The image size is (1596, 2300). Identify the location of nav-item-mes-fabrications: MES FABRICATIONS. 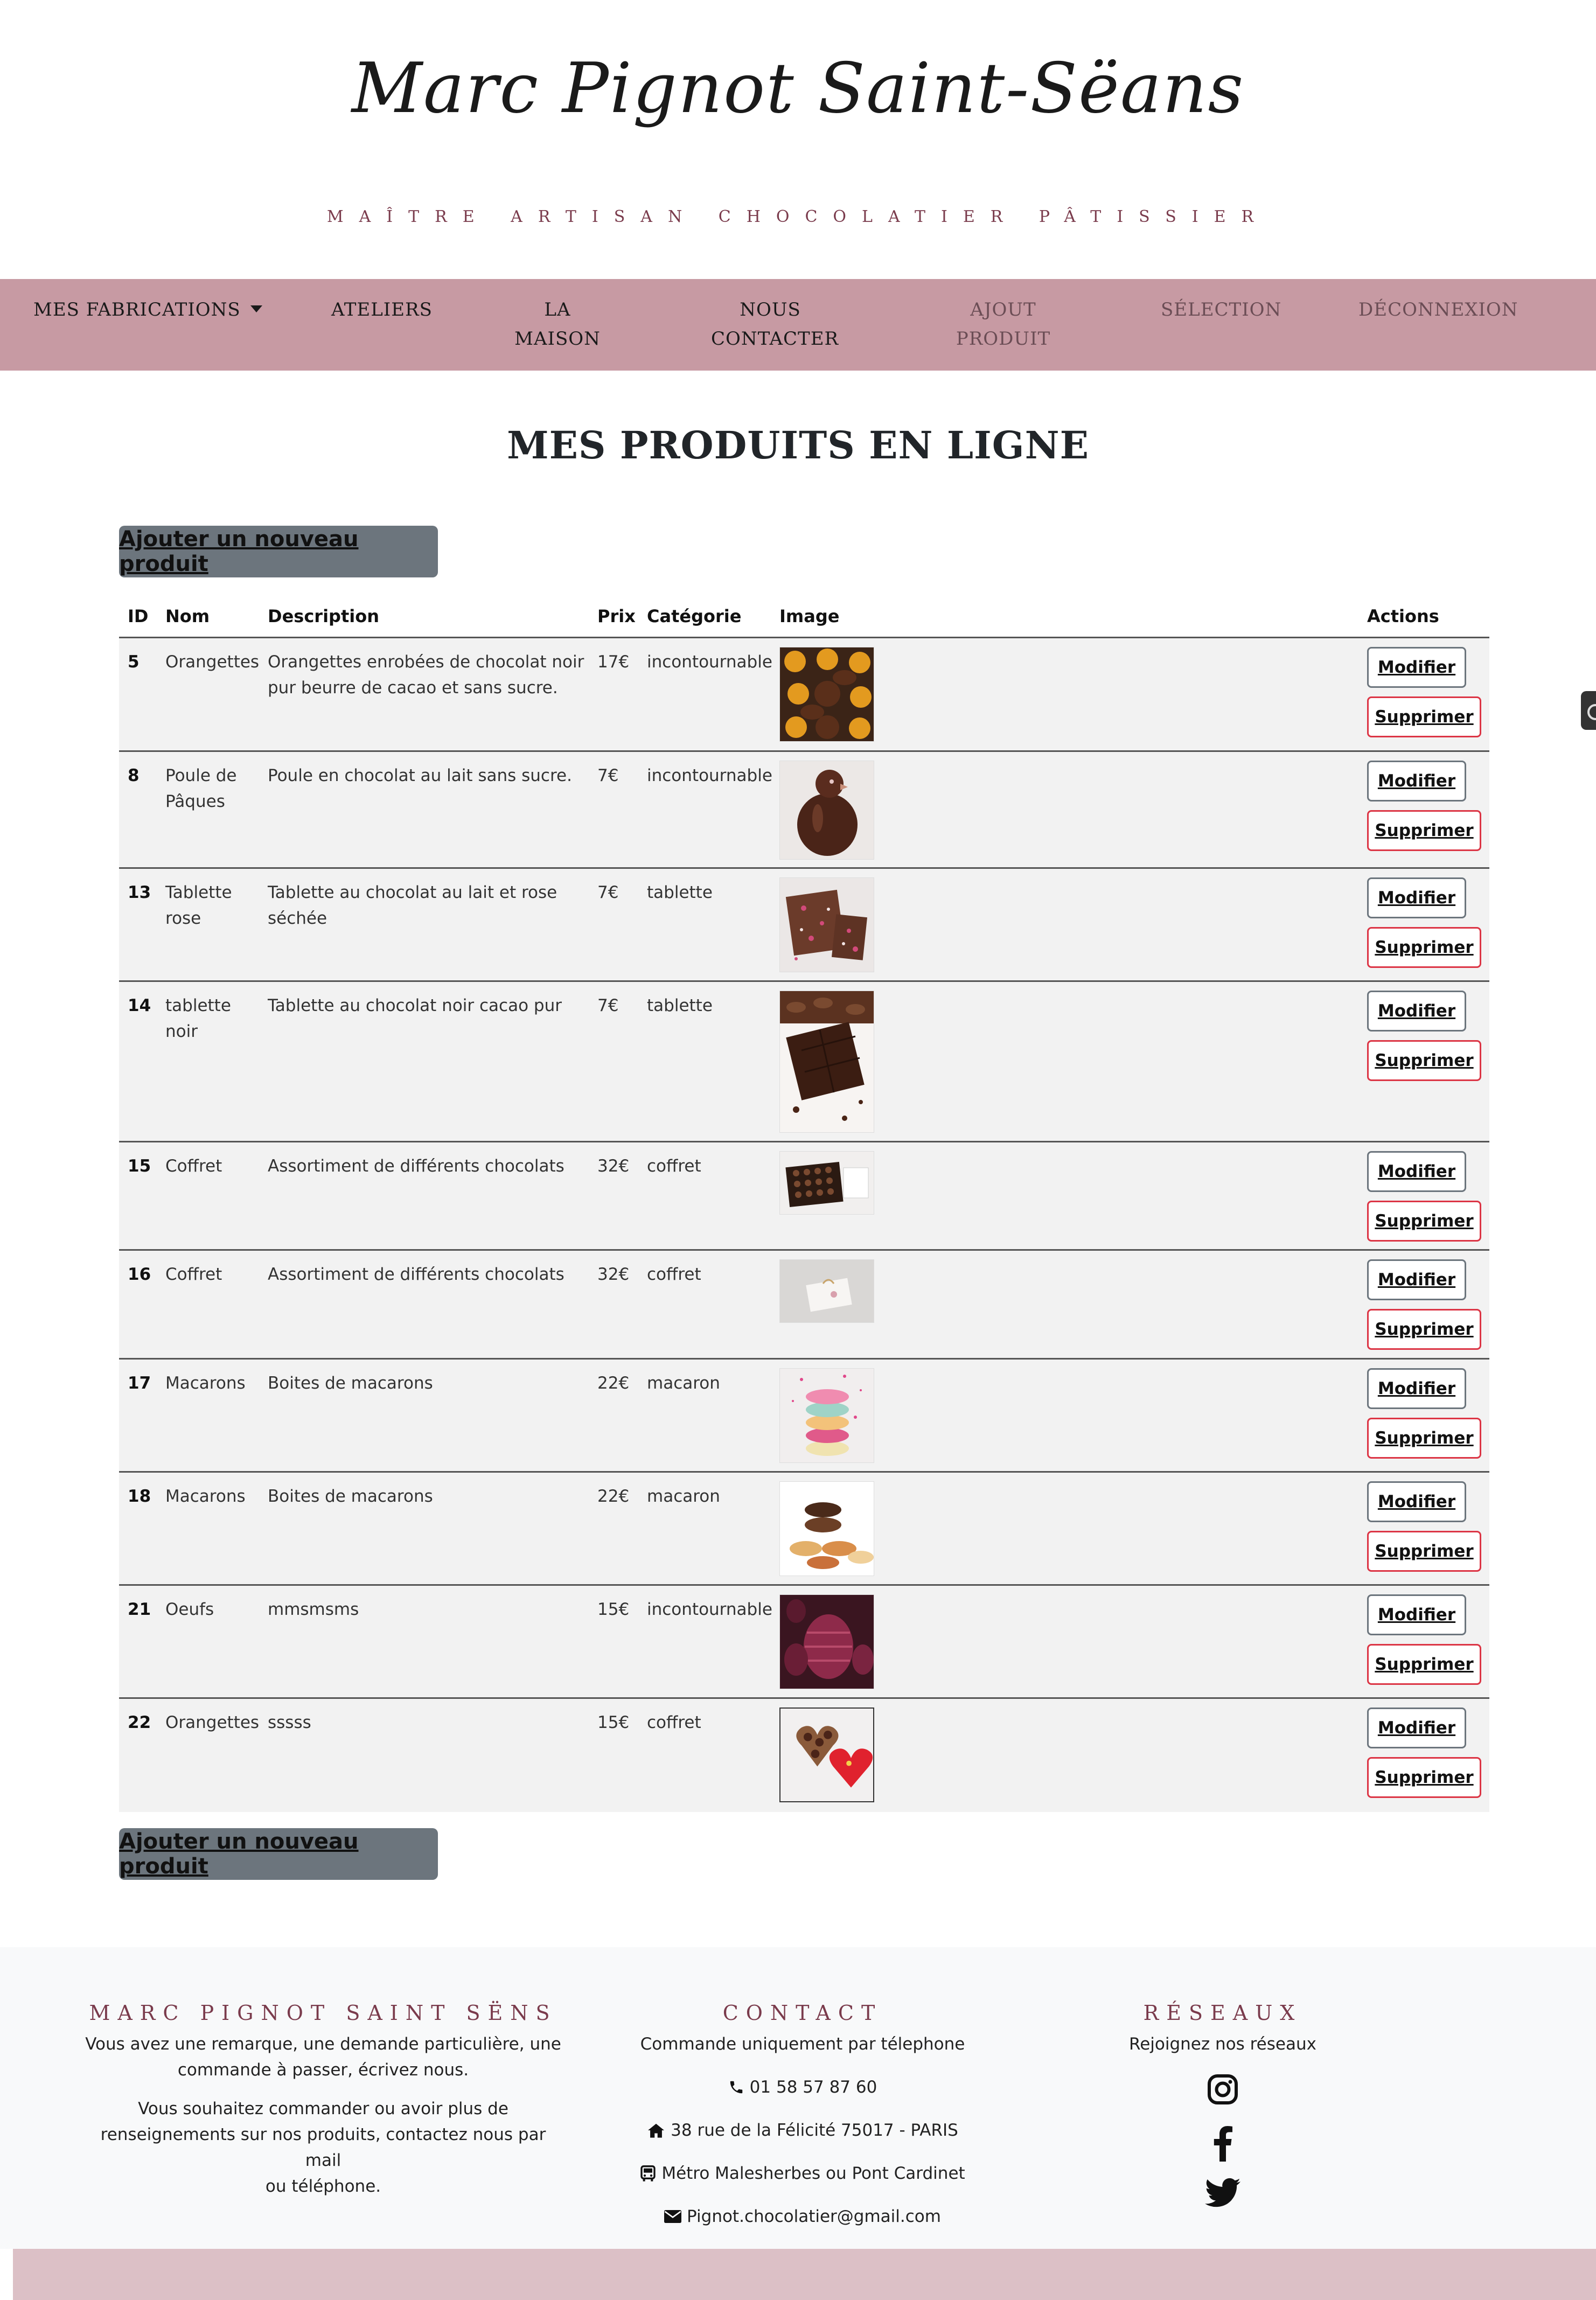
(147, 310).